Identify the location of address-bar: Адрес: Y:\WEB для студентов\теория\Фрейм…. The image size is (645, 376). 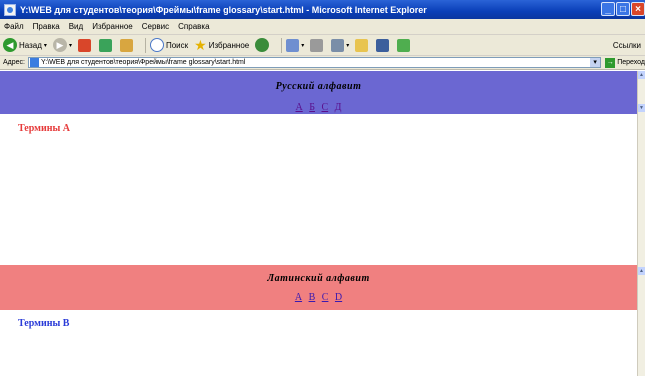
(322, 63).